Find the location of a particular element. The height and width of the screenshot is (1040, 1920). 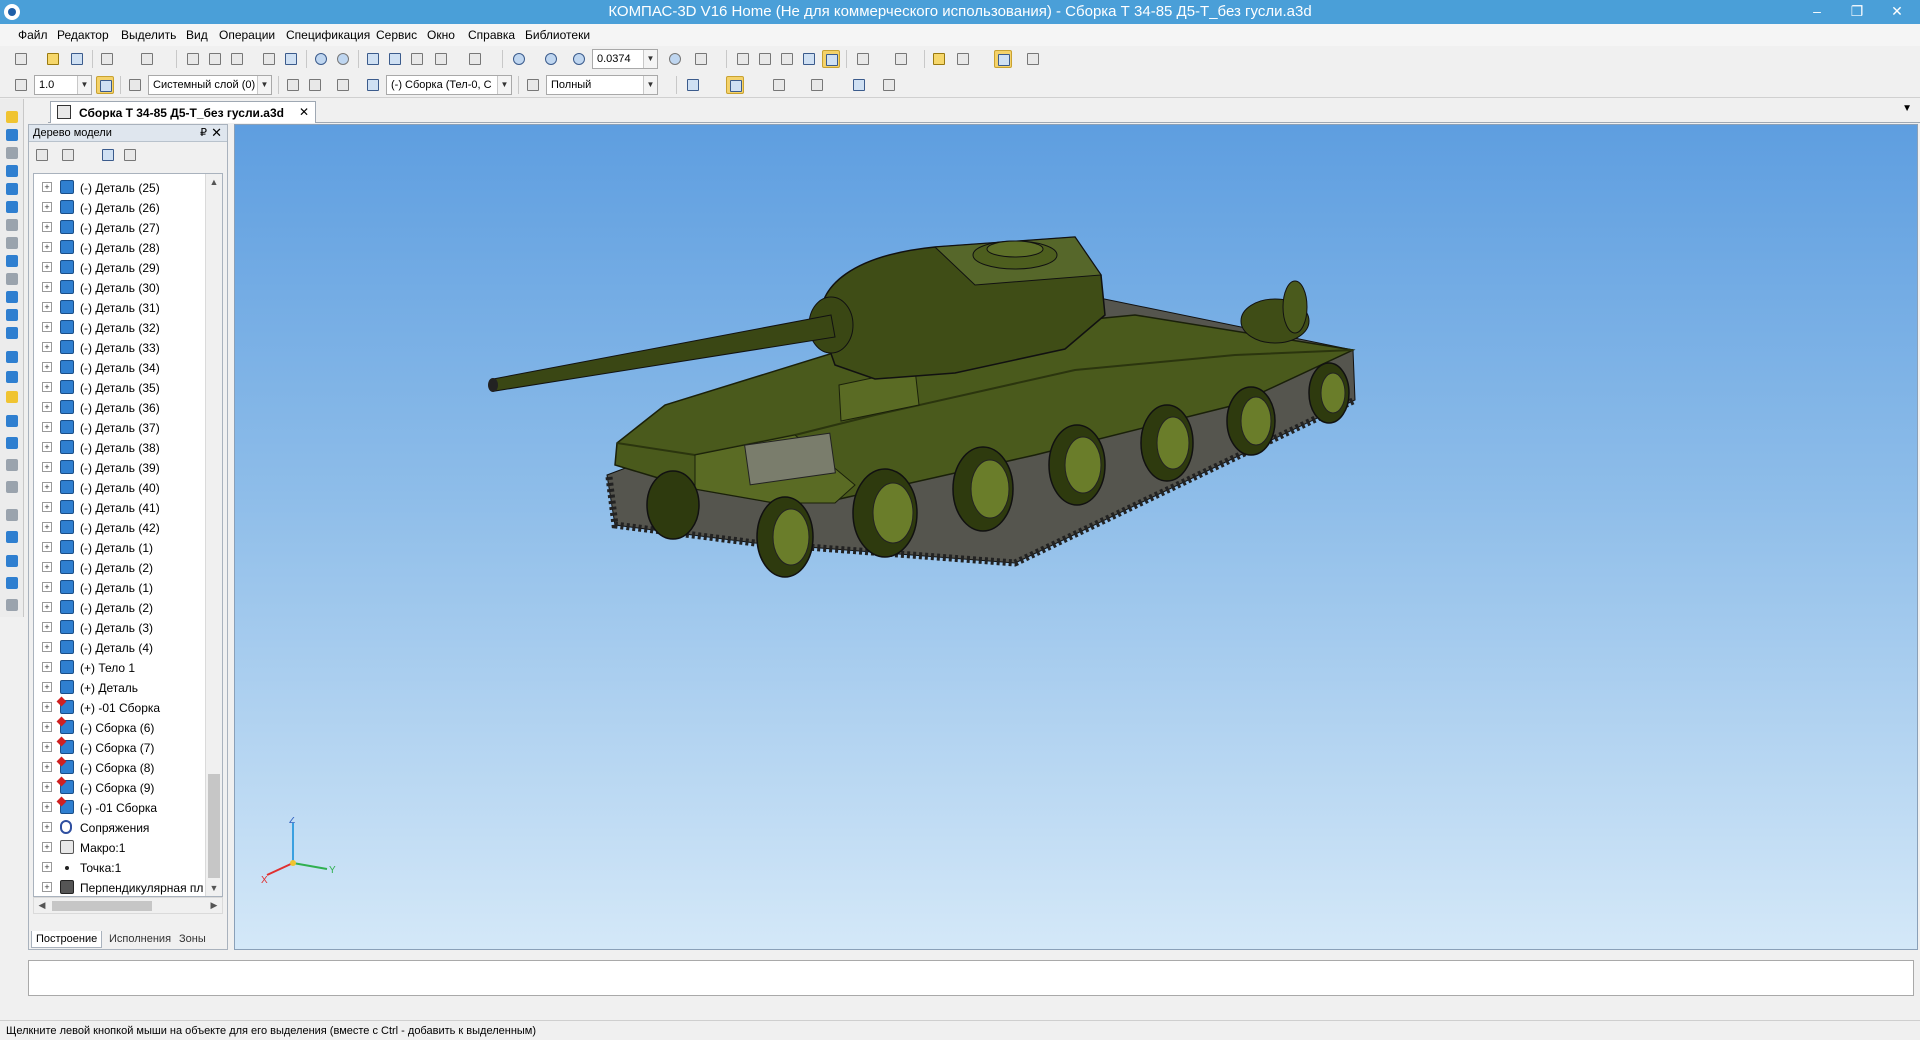

thin-hidden-lines-icon is located at coordinates (787, 59).